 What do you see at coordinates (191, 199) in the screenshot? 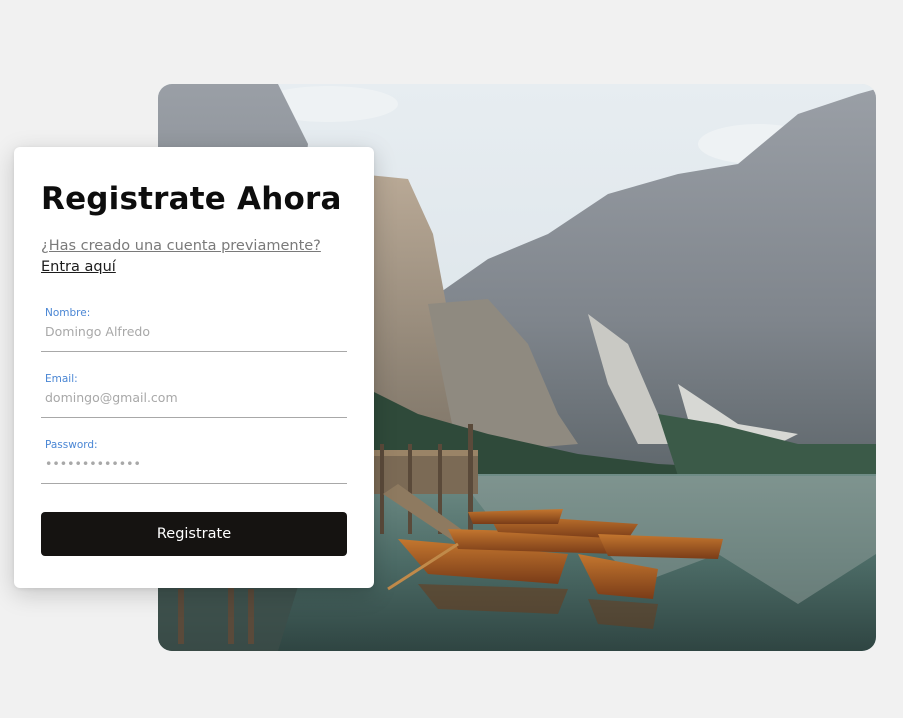
I see `page-title: Registrate Ahora` at bounding box center [191, 199].